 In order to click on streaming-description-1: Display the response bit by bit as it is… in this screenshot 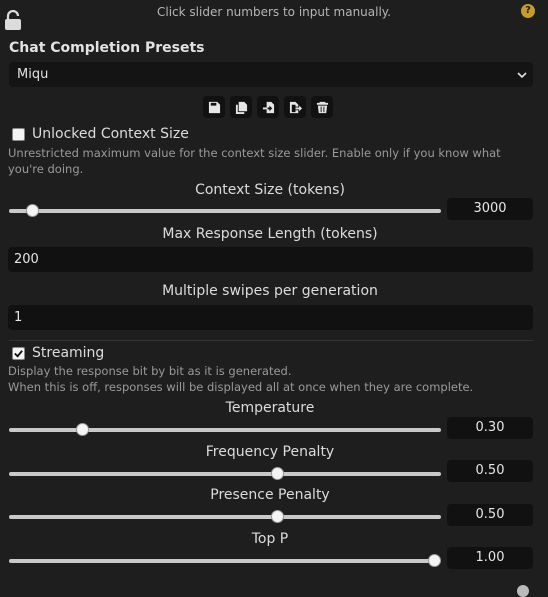, I will do `click(150, 371)`.